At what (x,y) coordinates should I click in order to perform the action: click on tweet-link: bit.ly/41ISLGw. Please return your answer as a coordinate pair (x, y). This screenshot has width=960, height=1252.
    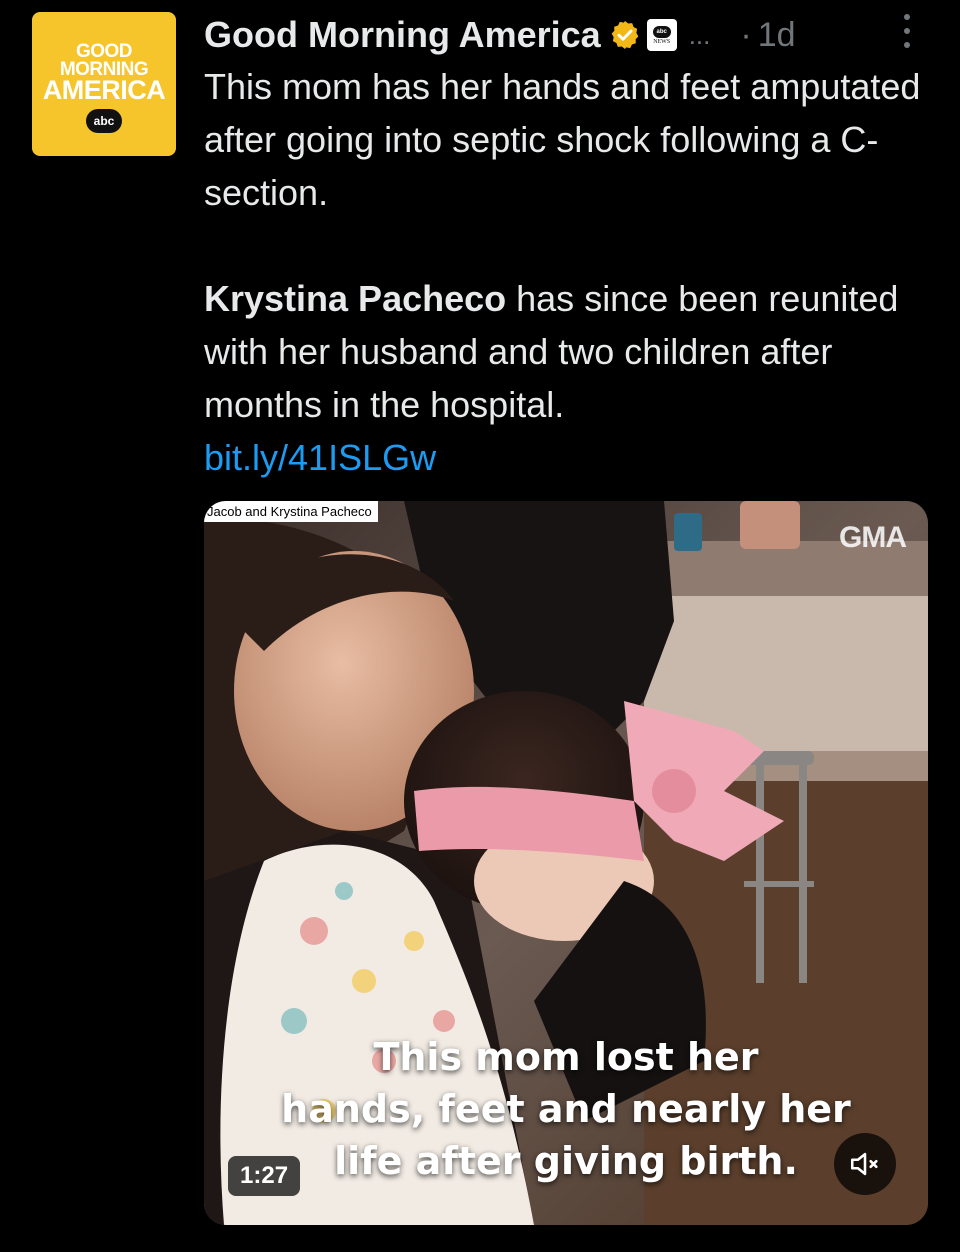
    Looking at the image, I should click on (574, 457).